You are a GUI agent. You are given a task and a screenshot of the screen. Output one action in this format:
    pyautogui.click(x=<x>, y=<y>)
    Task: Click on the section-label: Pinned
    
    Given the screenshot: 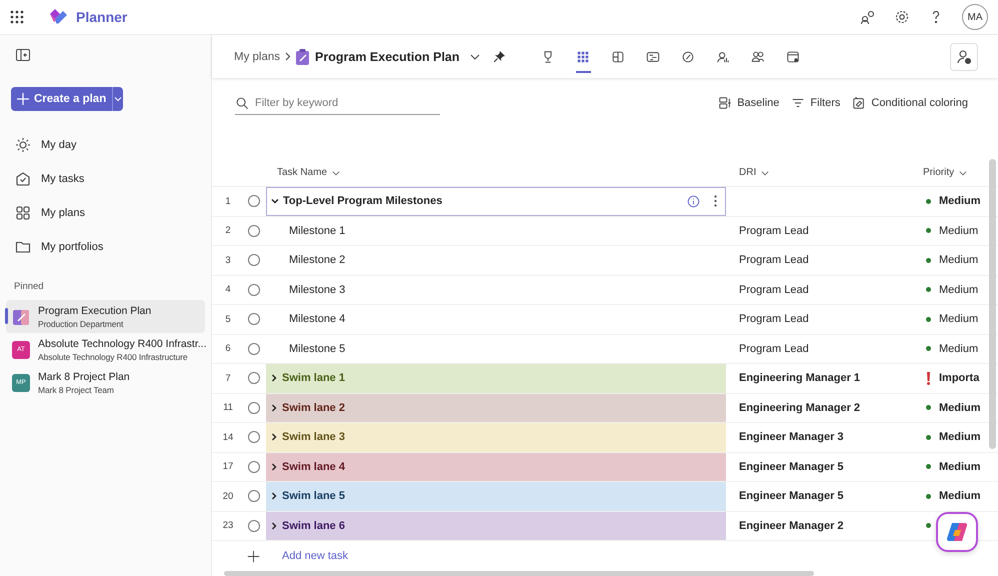 What is the action you would take?
    pyautogui.click(x=29, y=286)
    